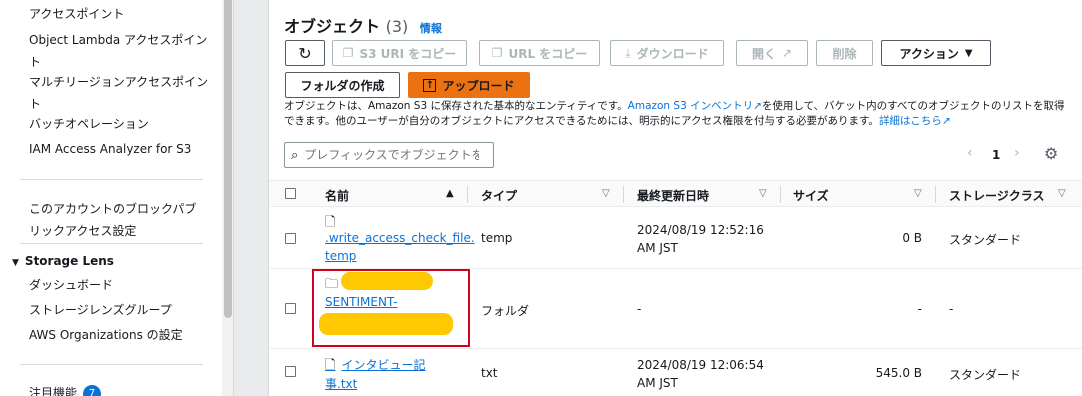  Describe the element at coordinates (673, 195) in the screenshot. I see `column-last-modified: 最終更新日時` at that location.